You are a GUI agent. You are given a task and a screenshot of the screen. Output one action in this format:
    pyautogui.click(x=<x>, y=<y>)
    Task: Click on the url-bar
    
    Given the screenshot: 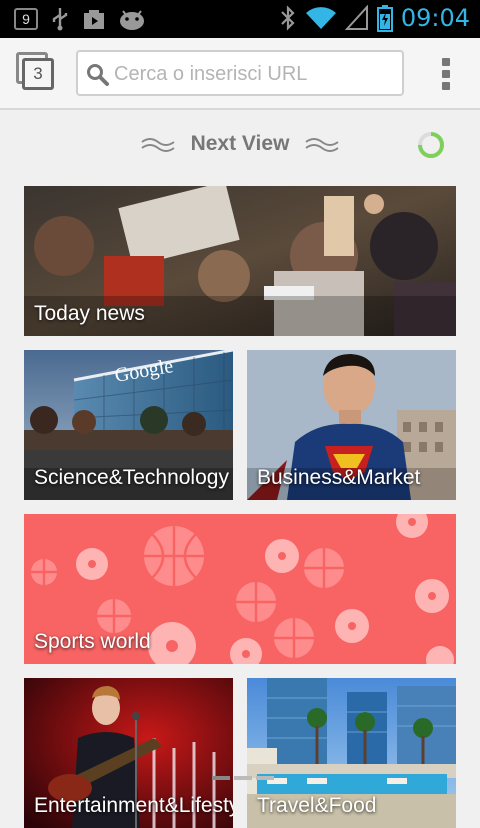 What is the action you would take?
    pyautogui.click(x=240, y=73)
    